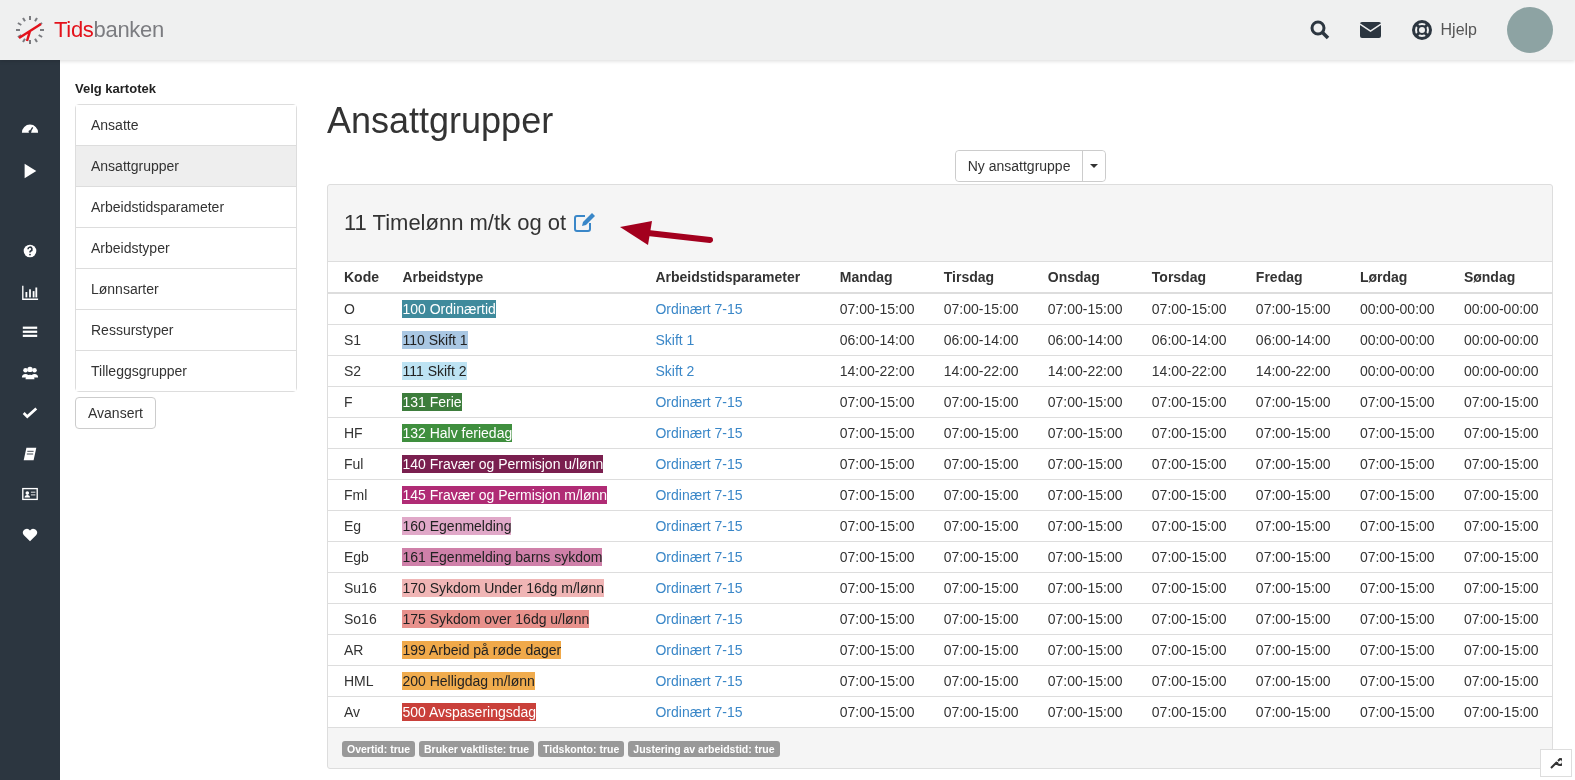 The height and width of the screenshot is (780, 1575). Describe the element at coordinates (1421, 30) in the screenshot. I see `lifebuoy-icon` at that location.